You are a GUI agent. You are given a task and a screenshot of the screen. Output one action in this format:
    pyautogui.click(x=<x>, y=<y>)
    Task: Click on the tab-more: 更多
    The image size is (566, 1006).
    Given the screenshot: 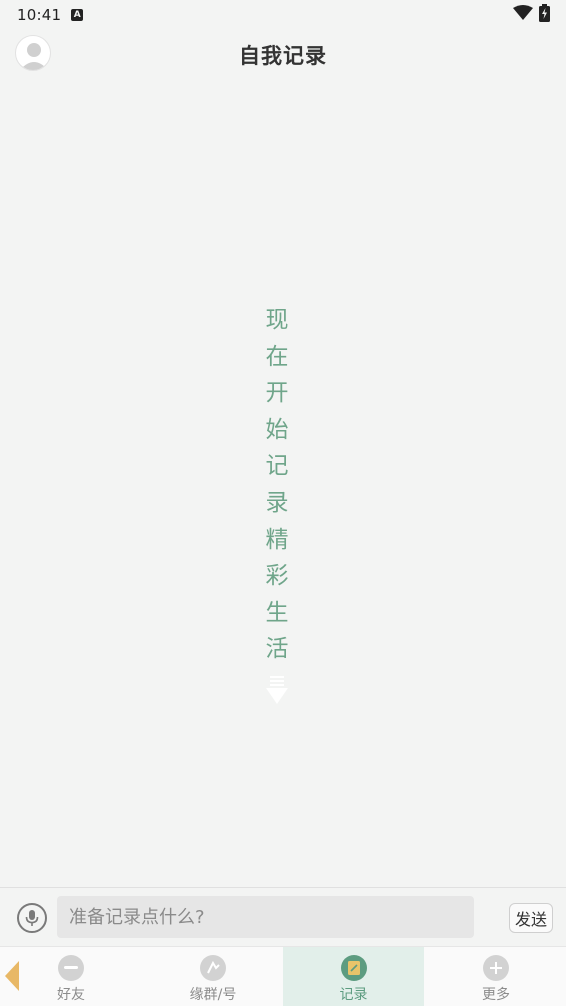 What is the action you would take?
    pyautogui.click(x=496, y=976)
    